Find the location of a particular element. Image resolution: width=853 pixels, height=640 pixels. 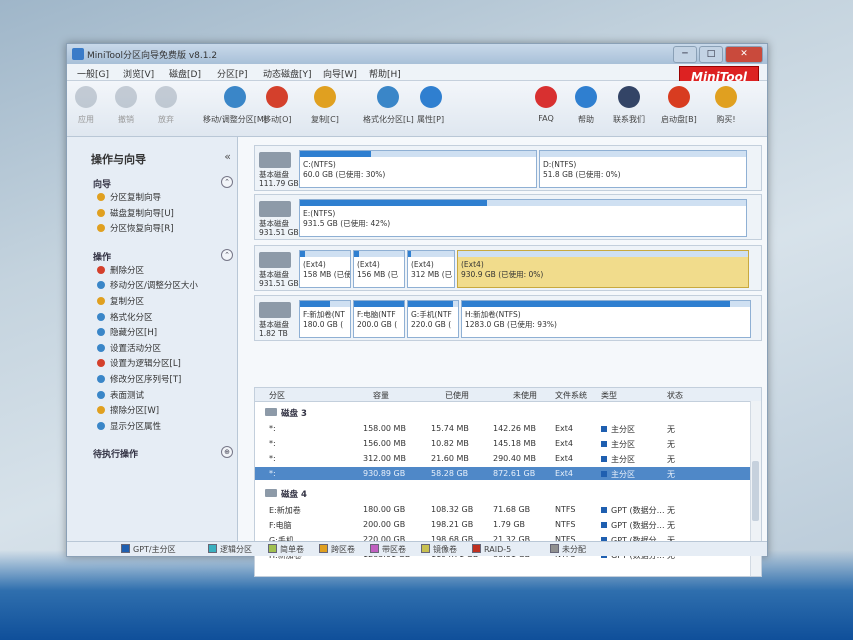

partition-block: D:(NTFS) 51.8 GB (已使用: 0%) is located at coordinates (643, 169).